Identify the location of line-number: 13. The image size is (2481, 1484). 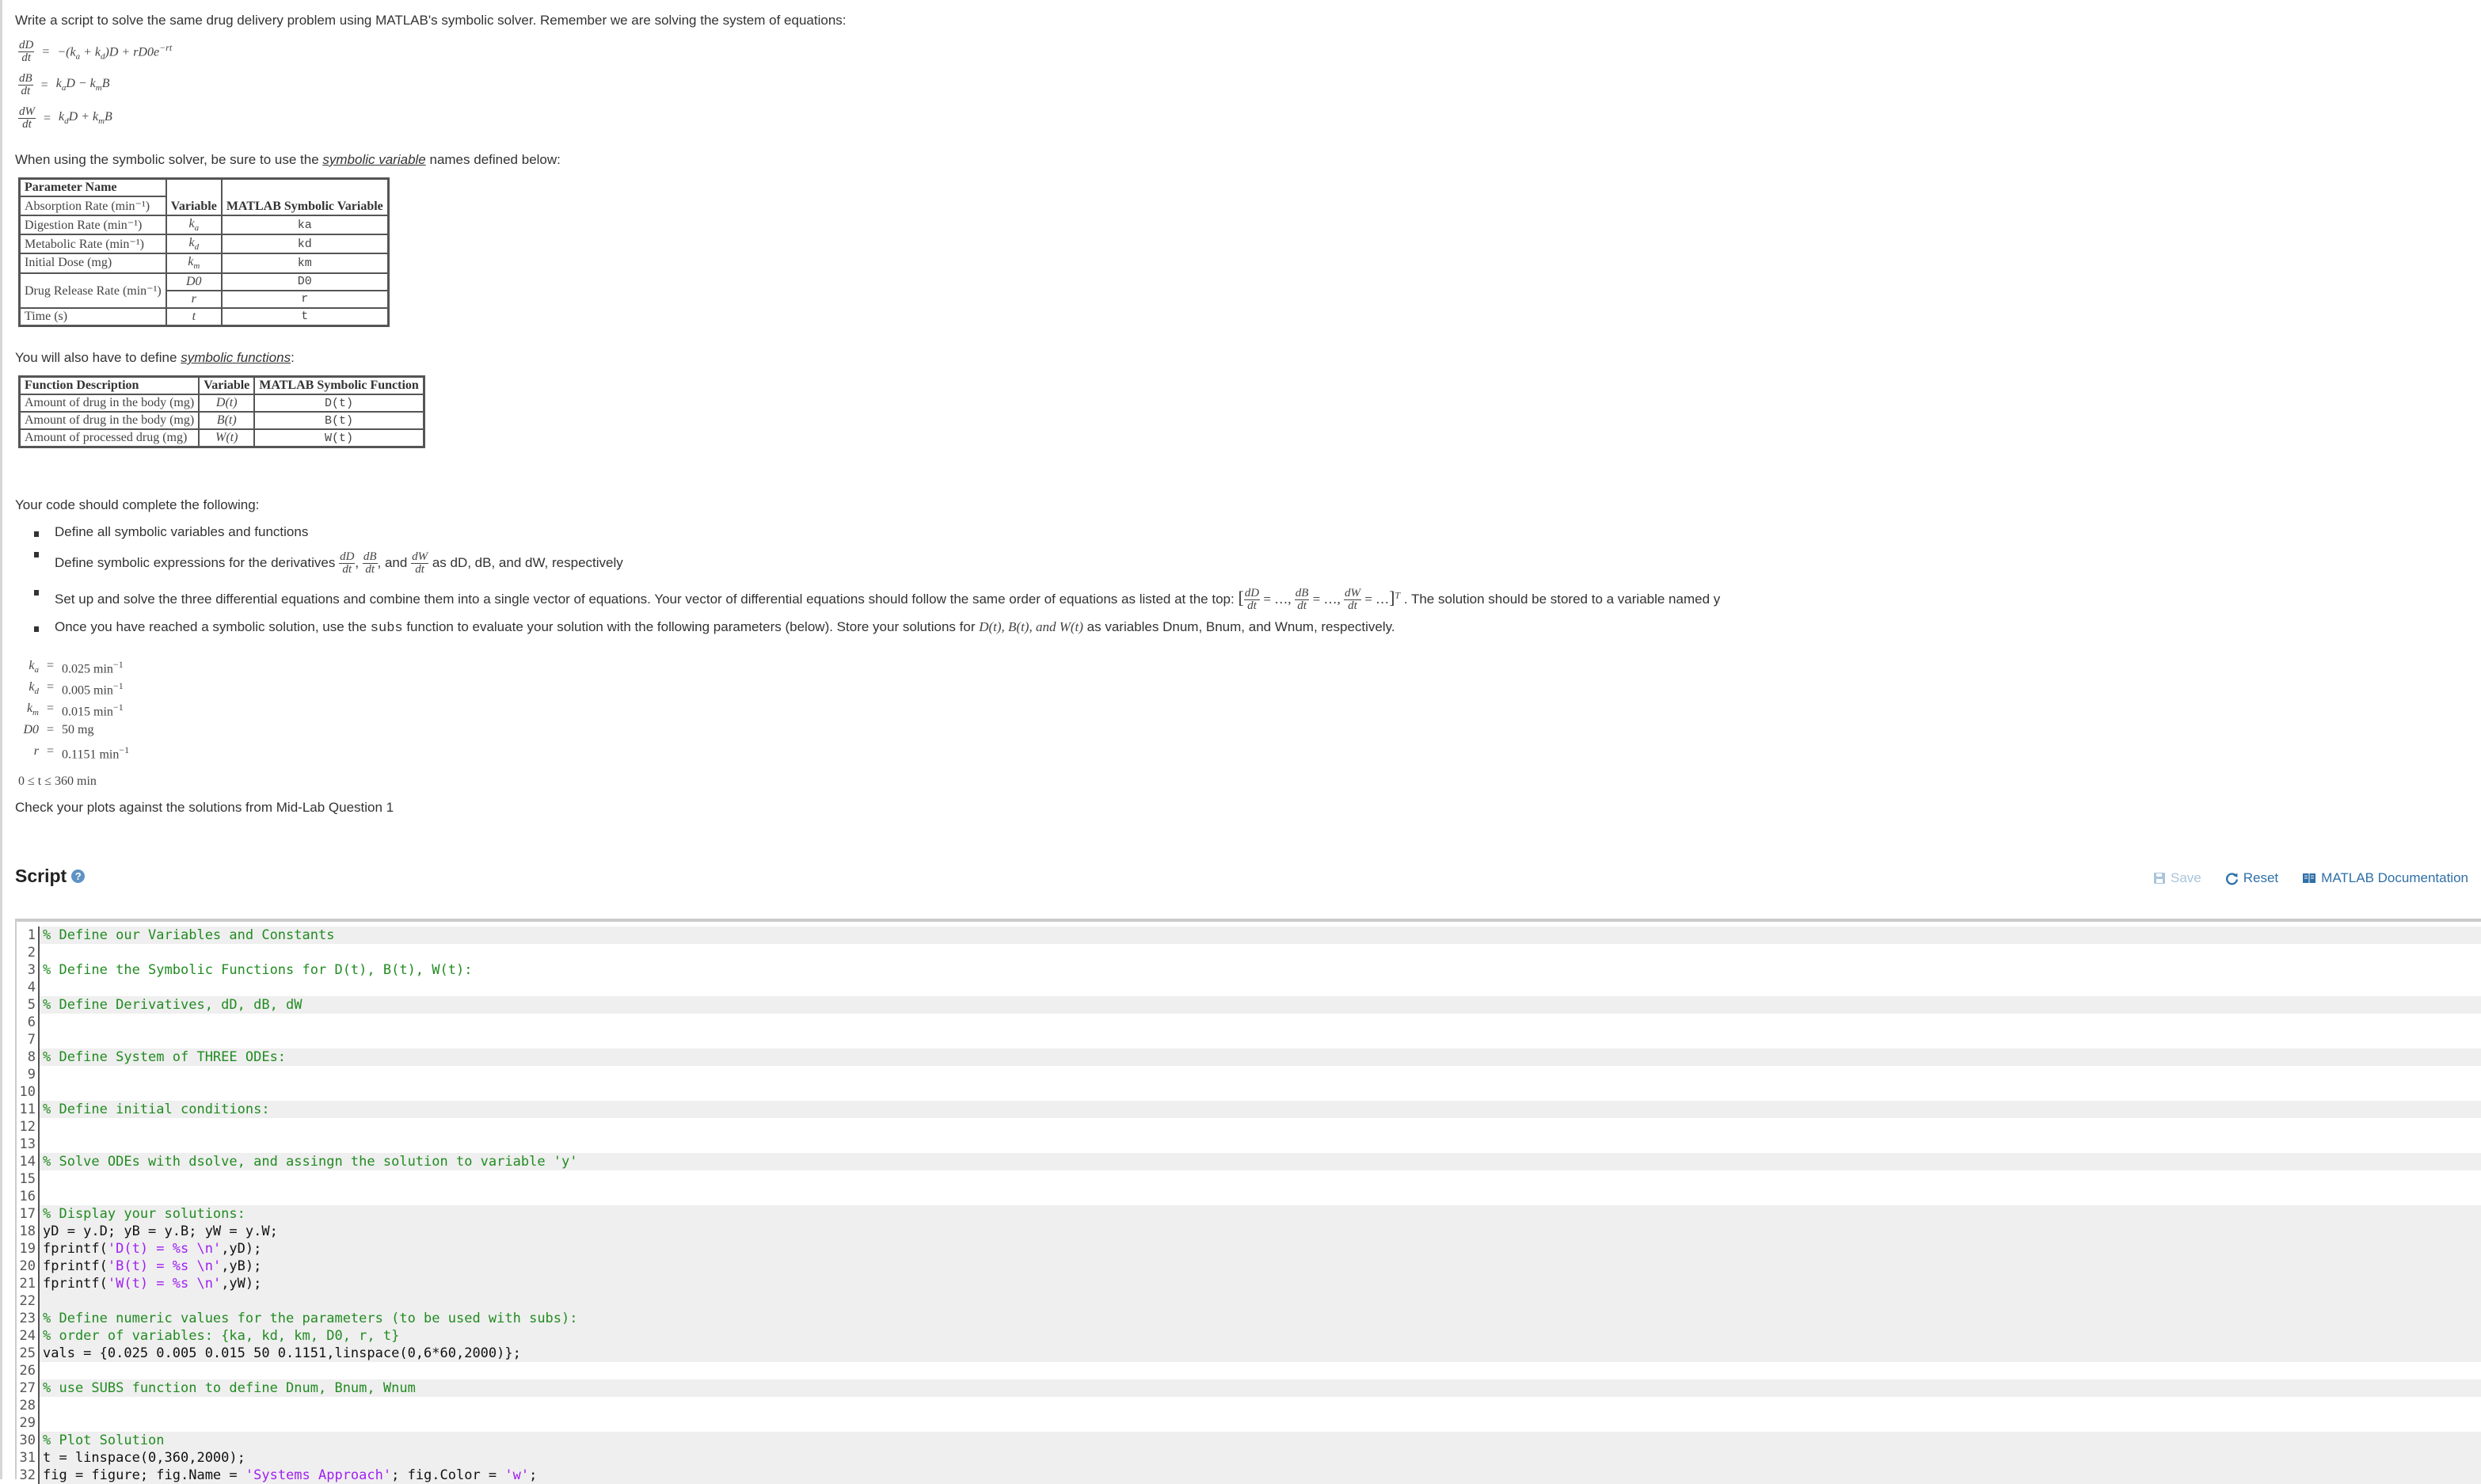
(28, 1145).